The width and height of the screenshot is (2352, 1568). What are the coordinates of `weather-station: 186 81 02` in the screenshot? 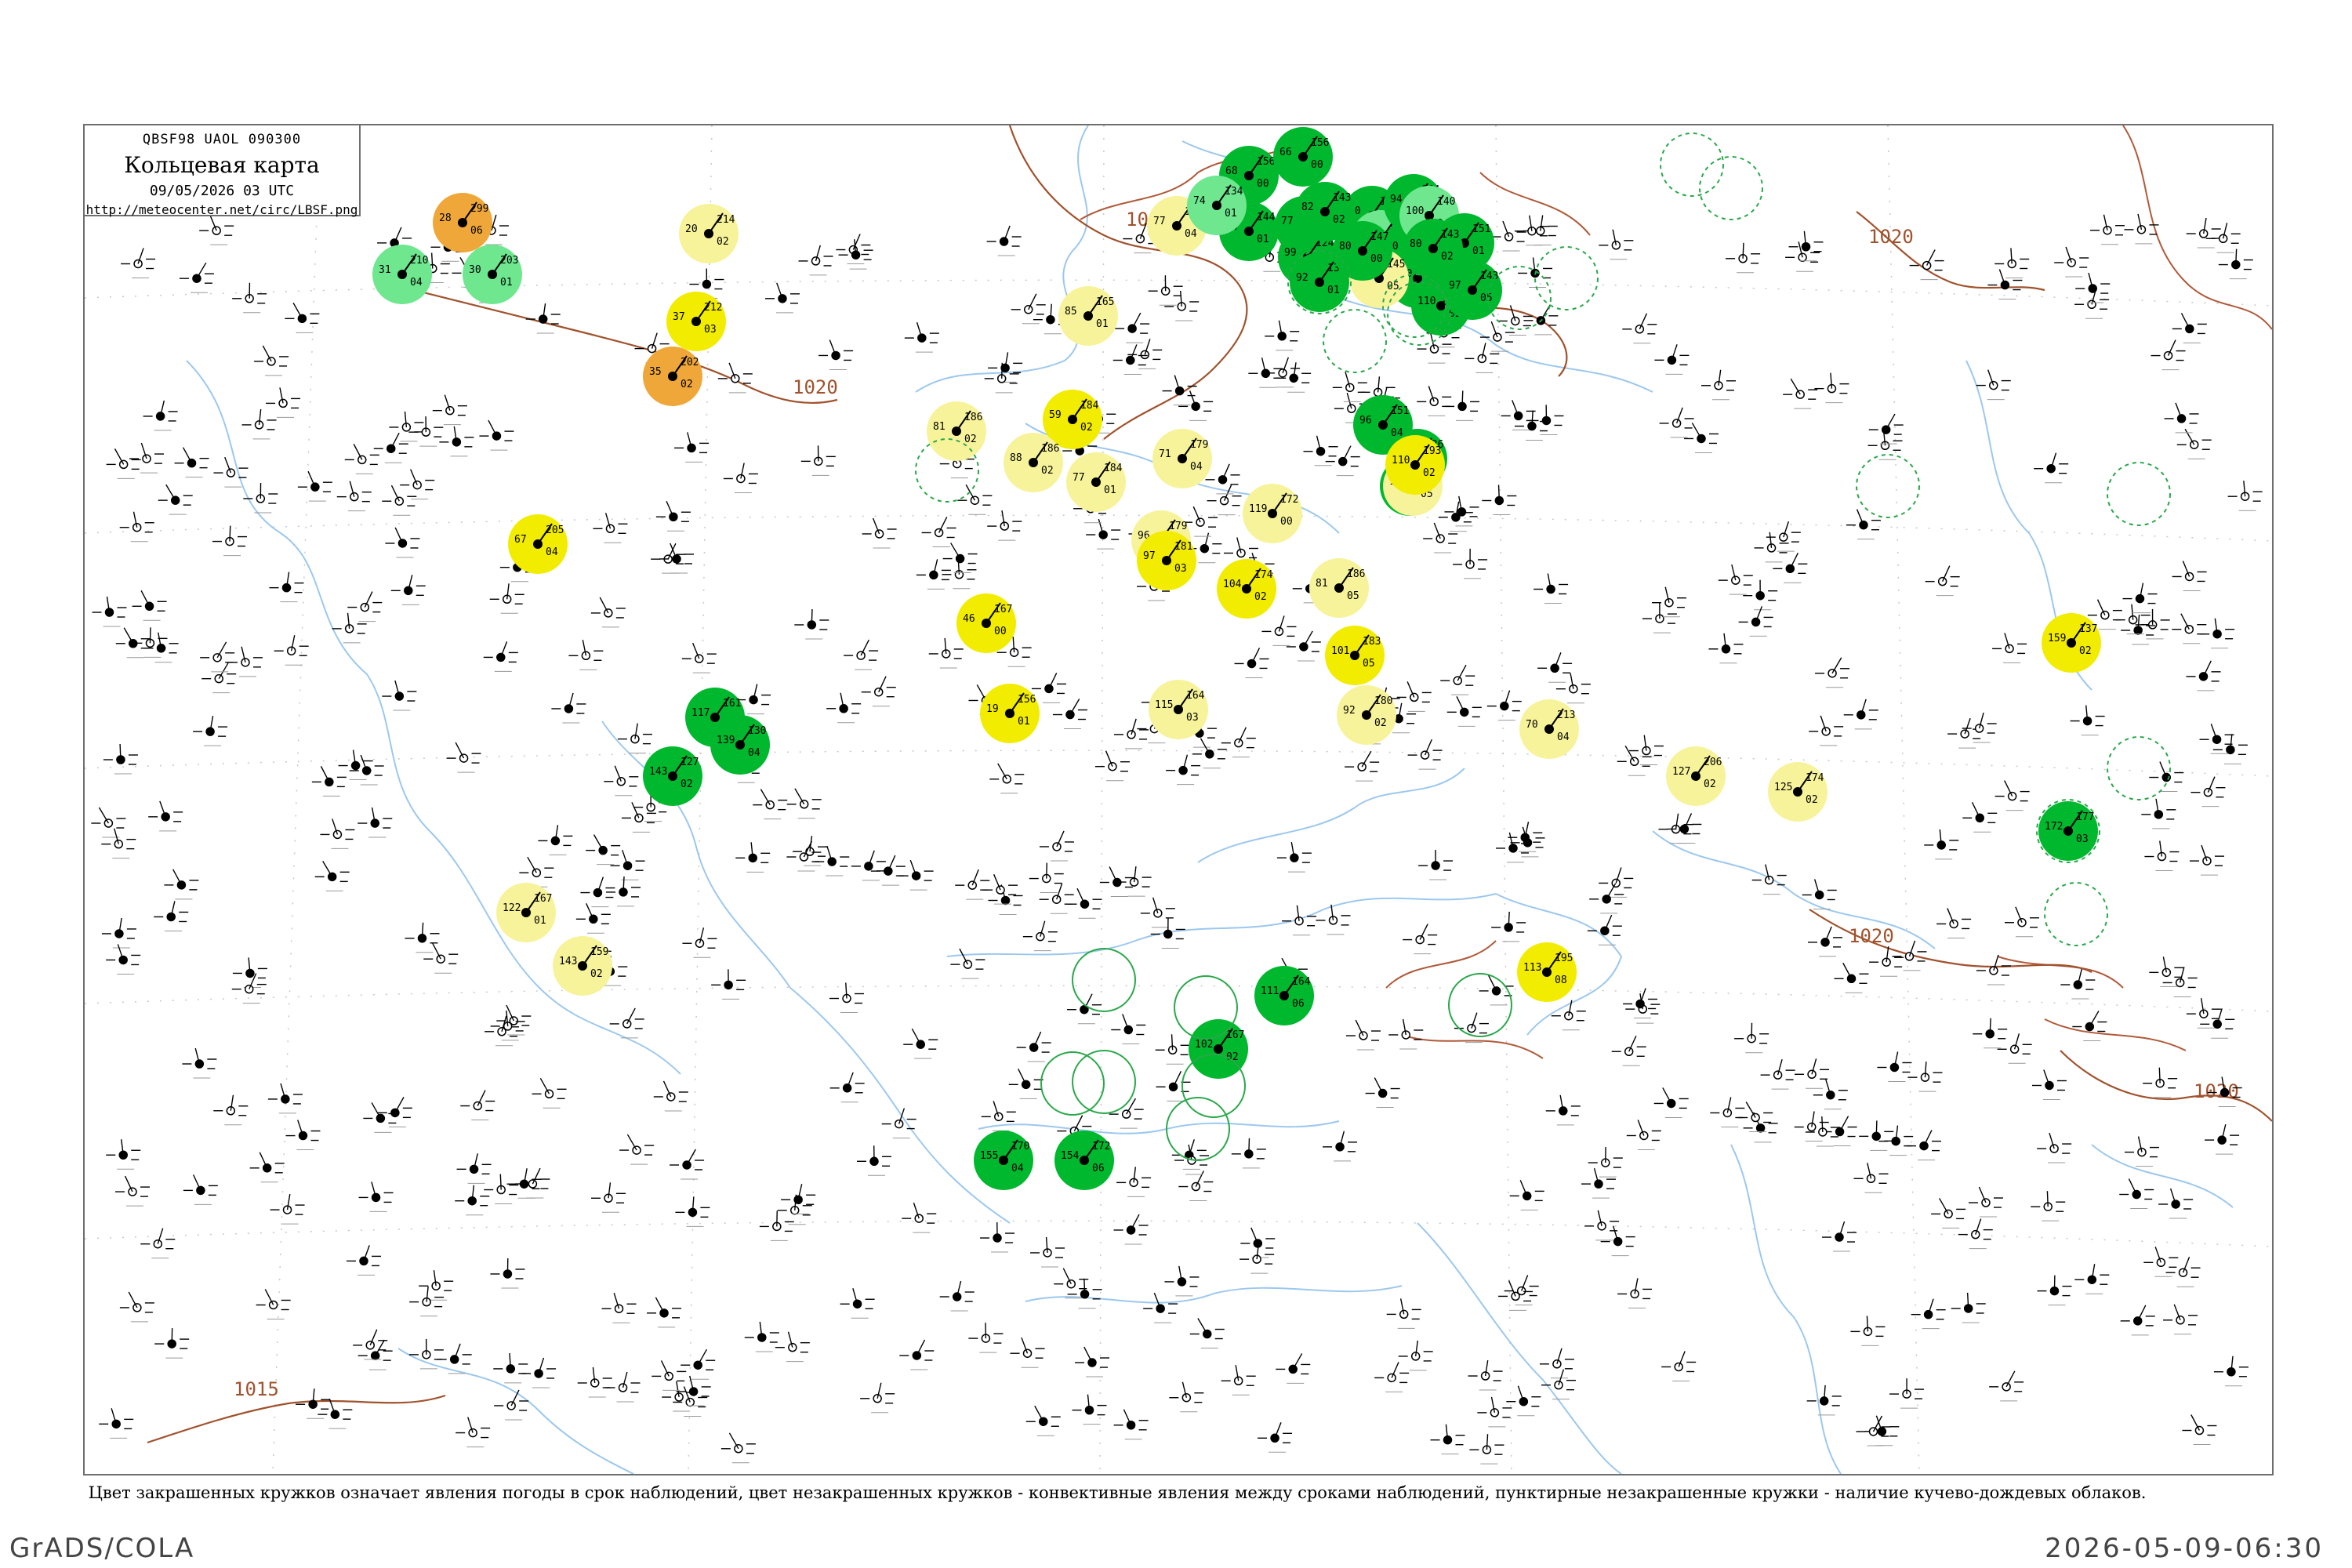 It's located at (957, 431).